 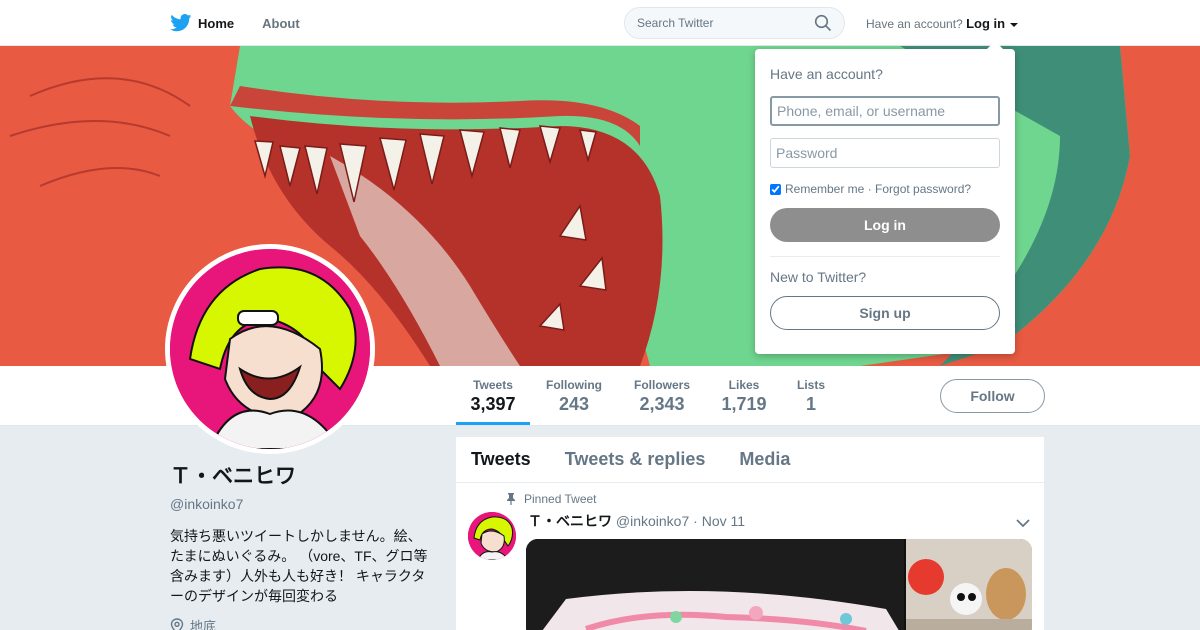 I want to click on nav-home: Home, so click(x=202, y=23).